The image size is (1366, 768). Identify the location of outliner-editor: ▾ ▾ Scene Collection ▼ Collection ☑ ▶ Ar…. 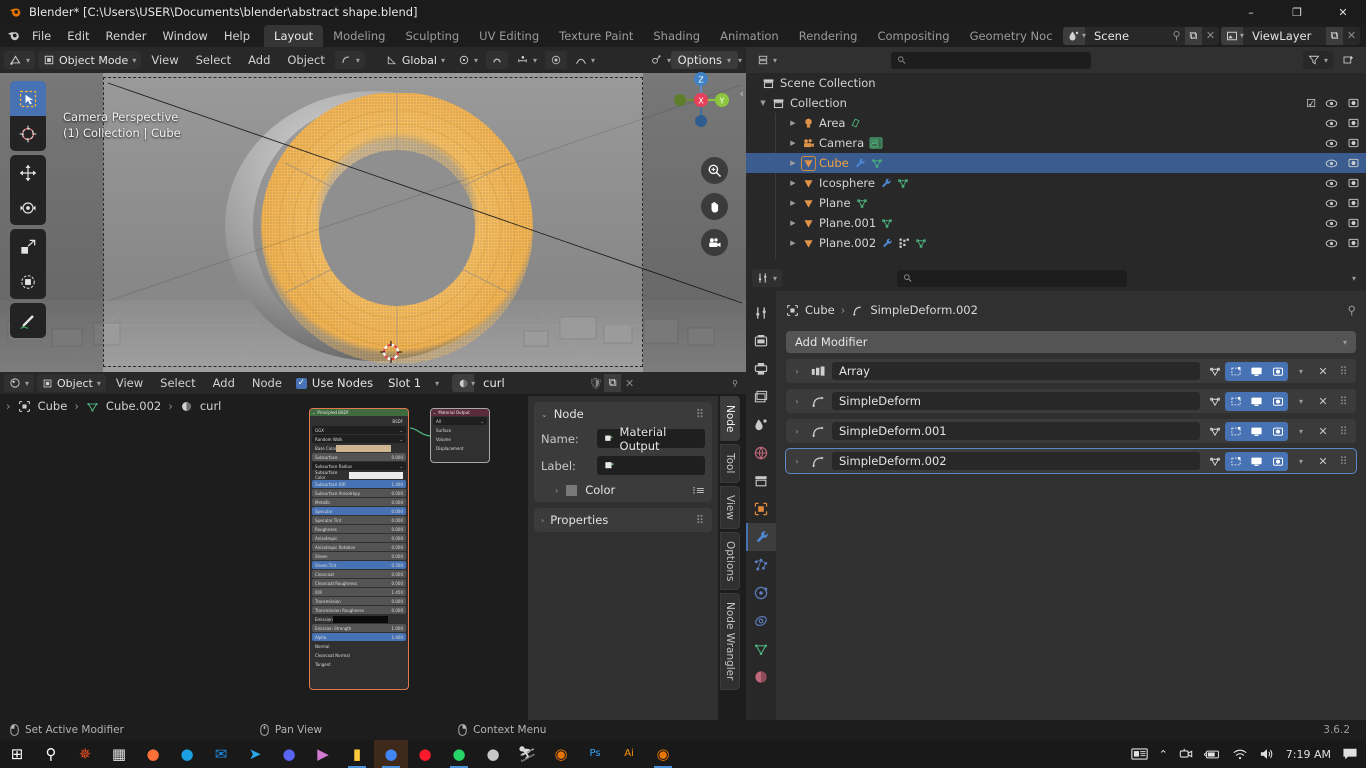
(1056, 156).